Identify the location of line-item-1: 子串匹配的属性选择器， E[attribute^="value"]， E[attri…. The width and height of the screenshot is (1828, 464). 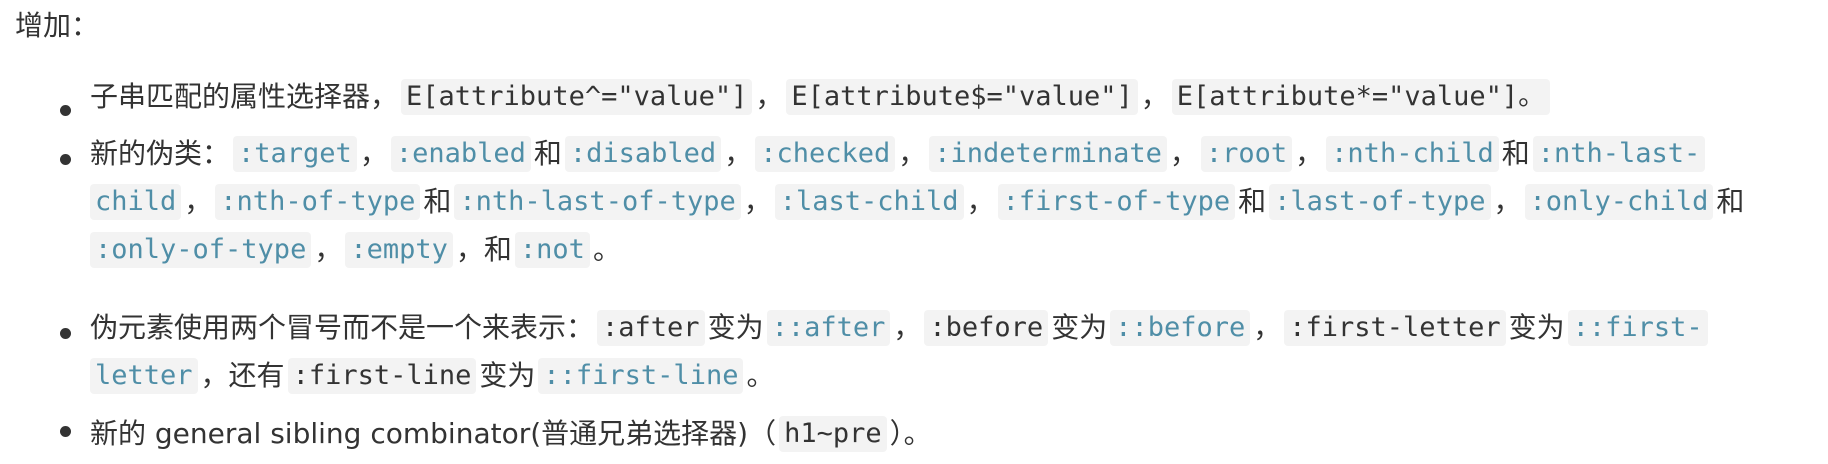
(821, 97).